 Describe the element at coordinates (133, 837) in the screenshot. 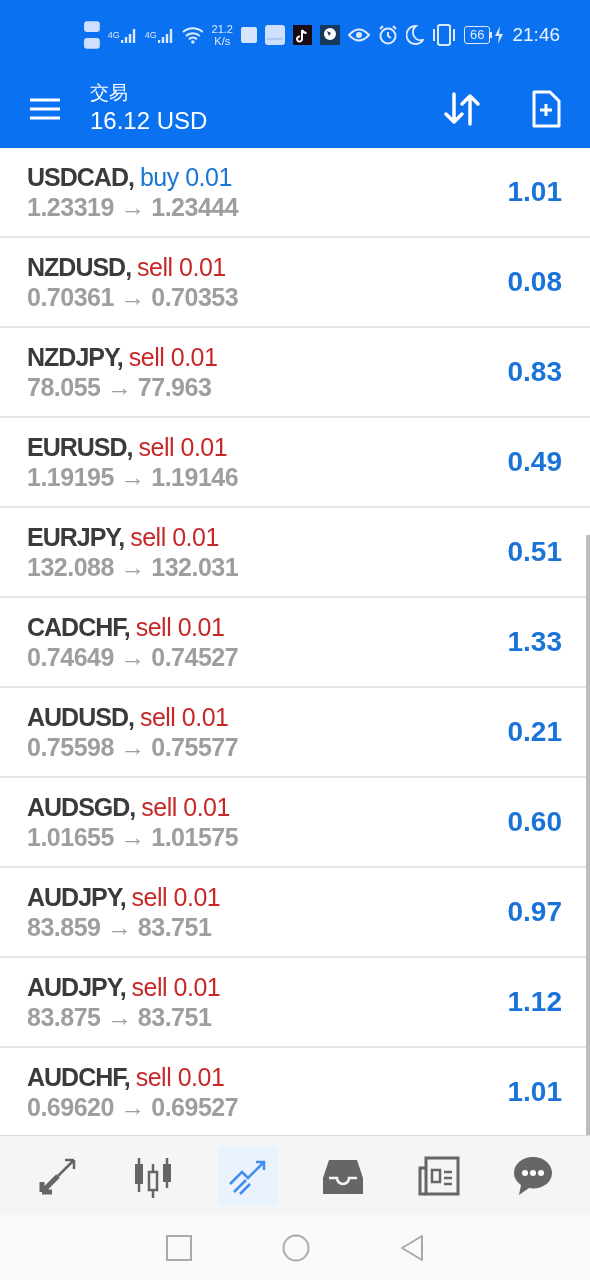

I see `price-change: 1.01655 → 1.01575` at that location.